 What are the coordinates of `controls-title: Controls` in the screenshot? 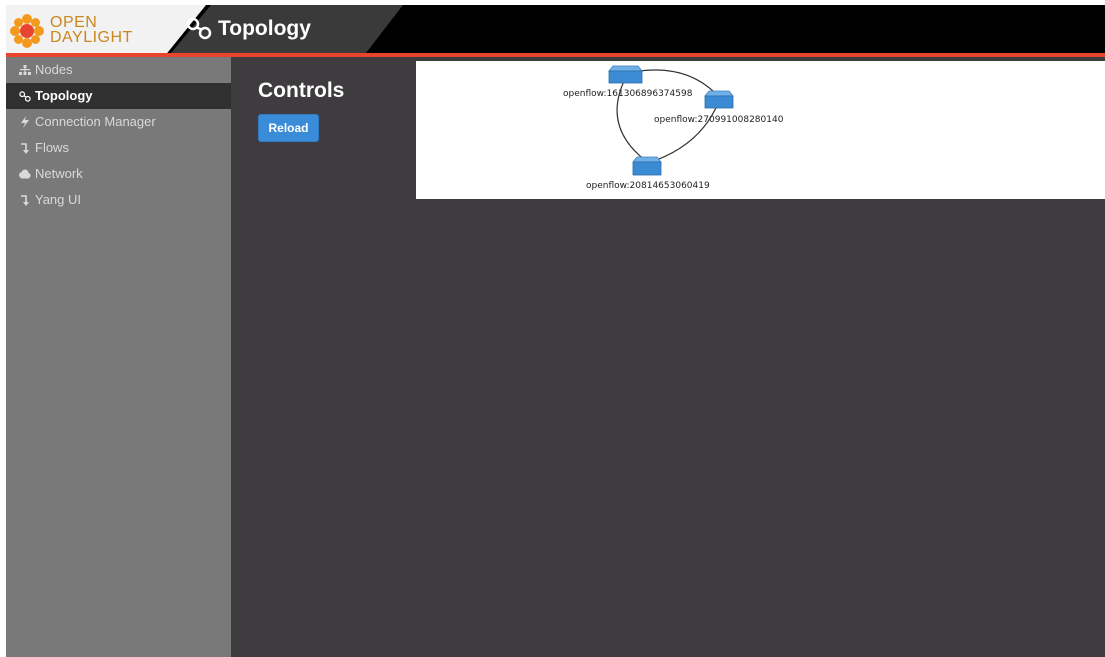 It's located at (301, 90).